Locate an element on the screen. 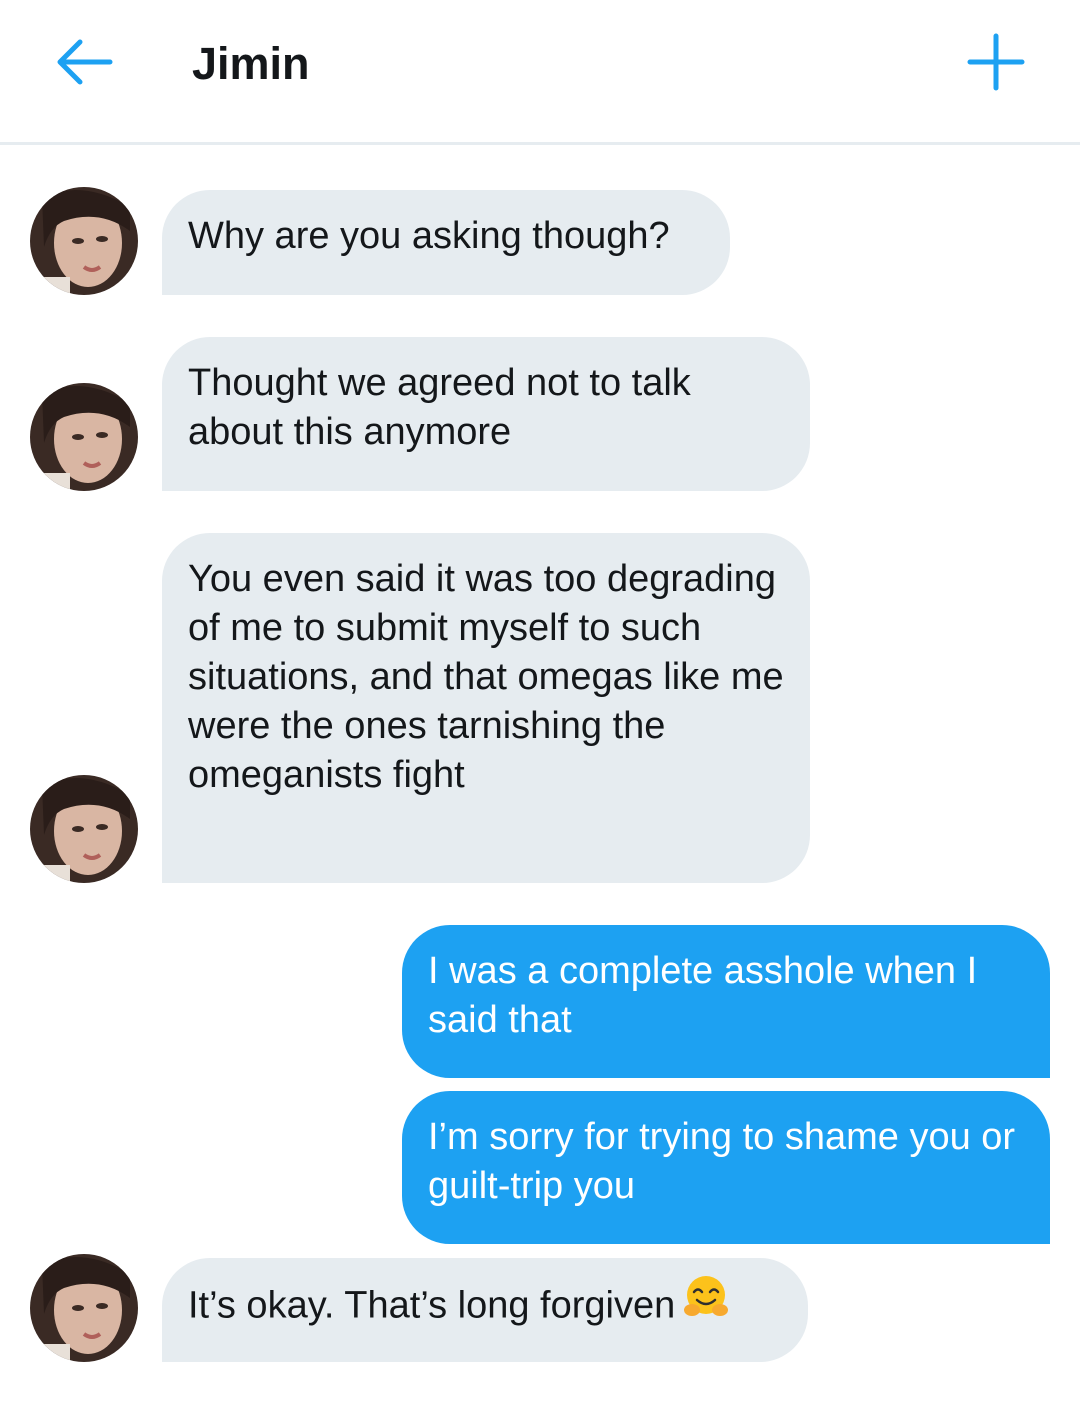 The image size is (1080, 1406). incoming-message: Why are you asking though? is located at coordinates (446, 242).